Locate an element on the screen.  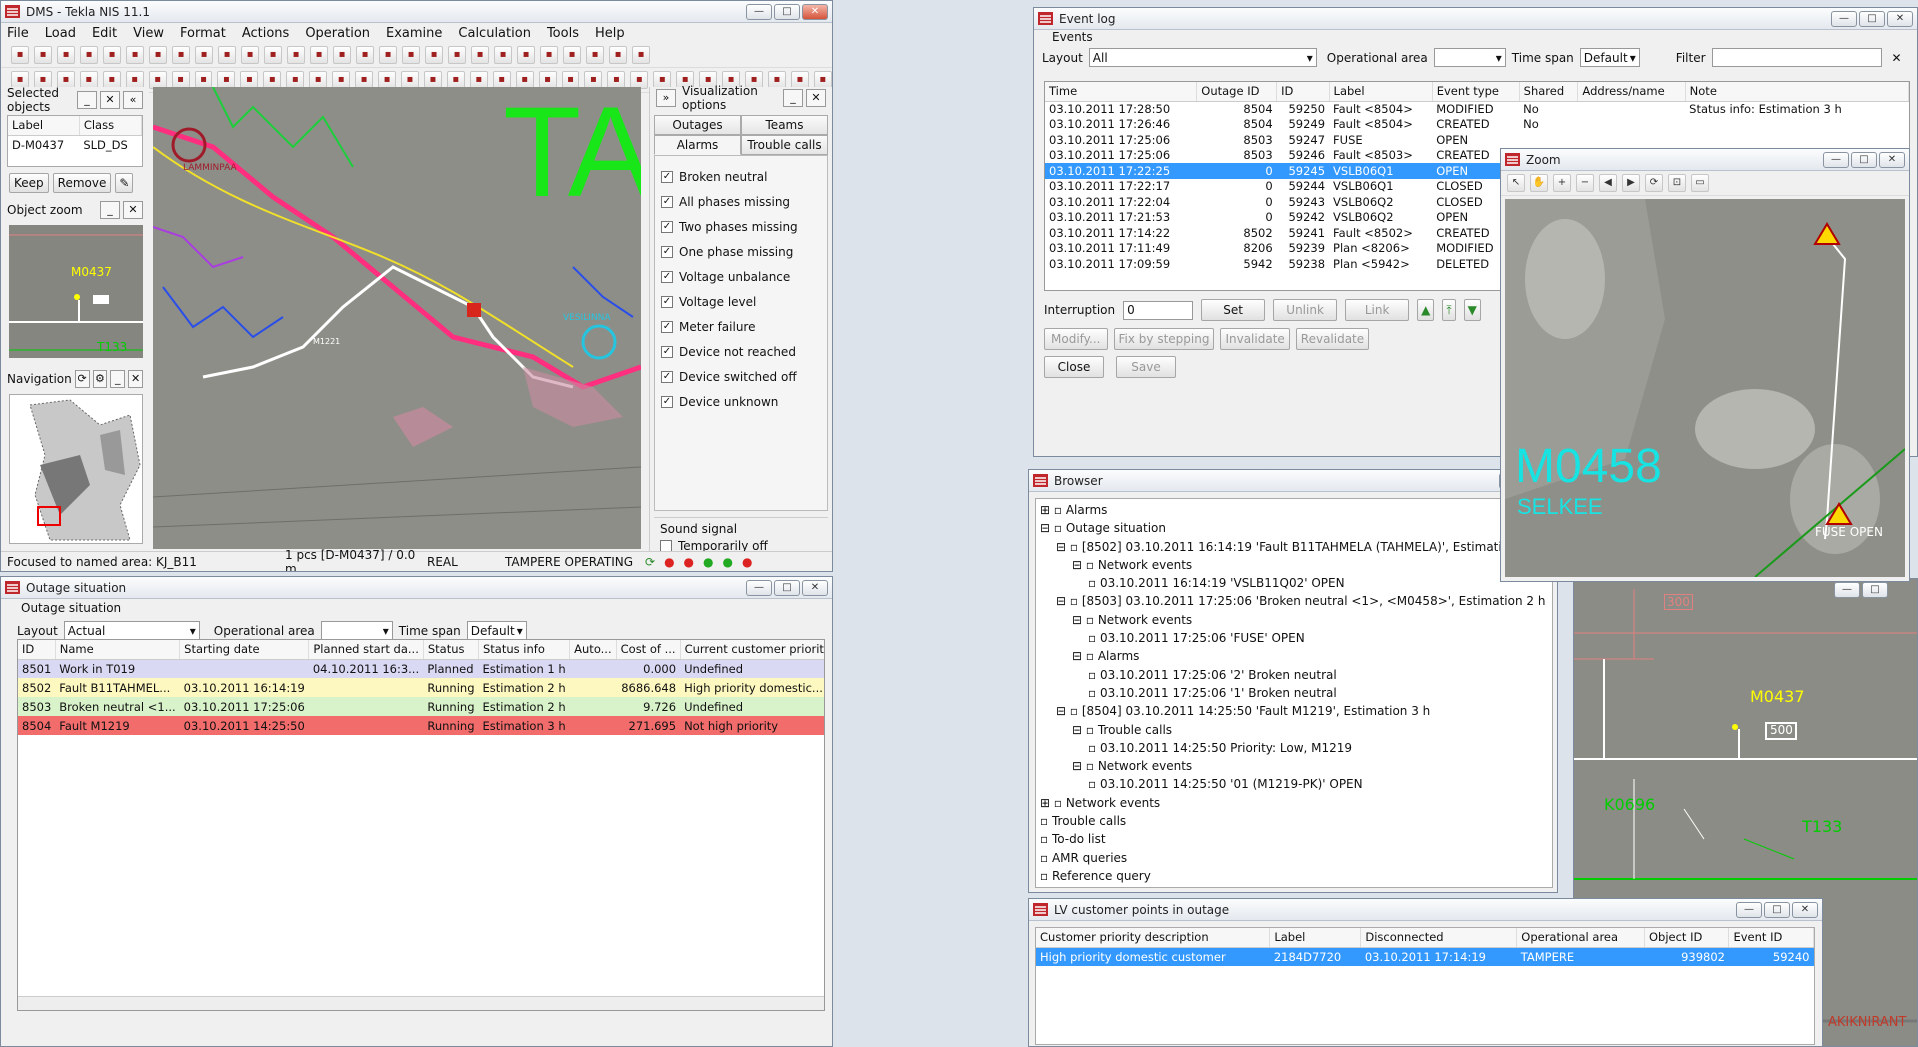
next-view-icon: ▶ is located at coordinates (1631, 183).